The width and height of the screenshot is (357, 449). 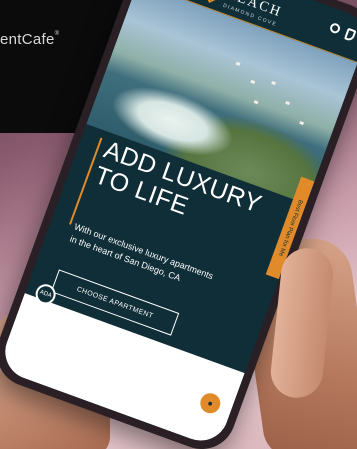 I want to click on brand-name: entCafe®, so click(x=30, y=39).